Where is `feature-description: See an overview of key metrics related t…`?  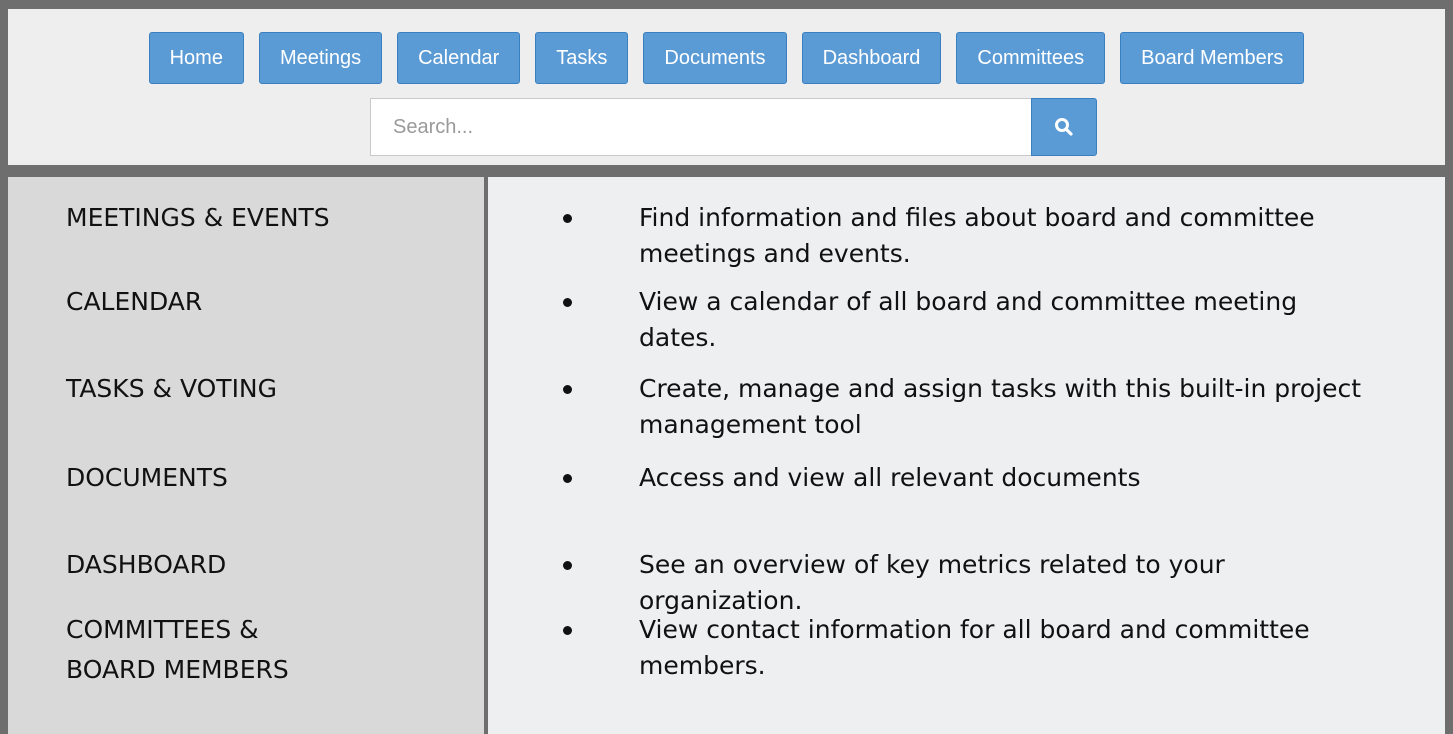 feature-description: See an overview of key metrics related t… is located at coordinates (963, 583).